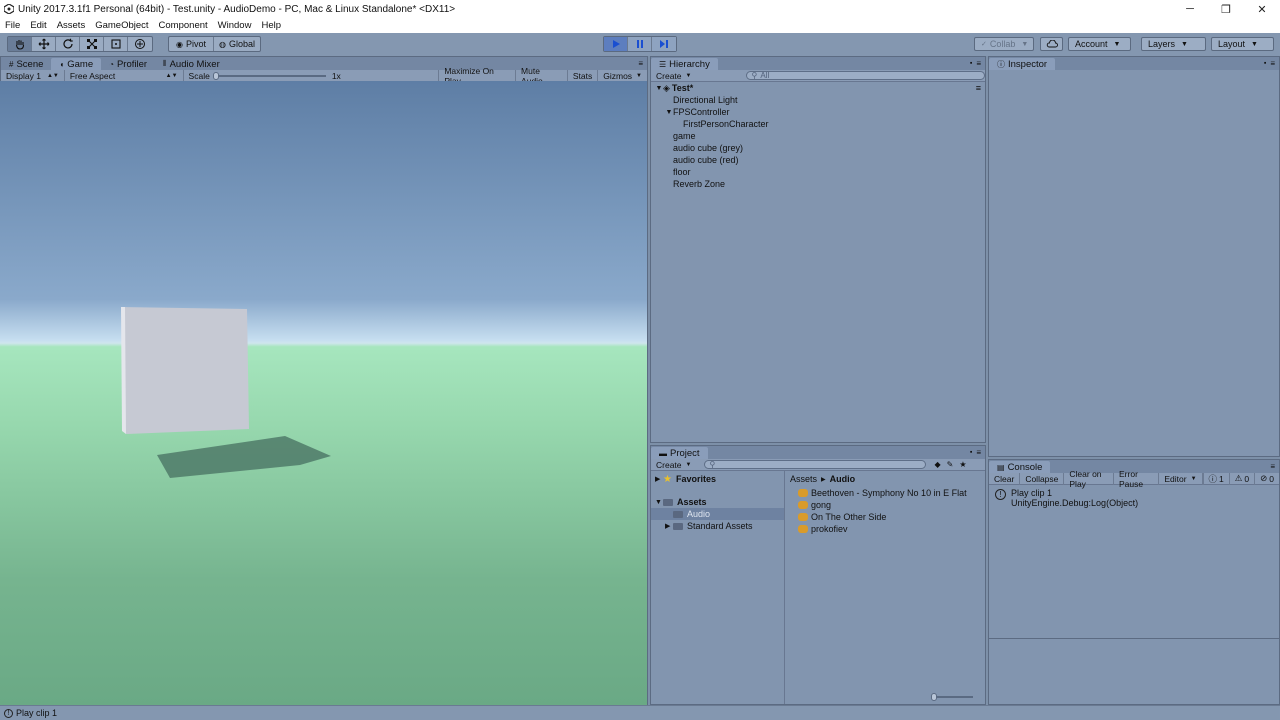  I want to click on folder-icon, so click(678, 514).